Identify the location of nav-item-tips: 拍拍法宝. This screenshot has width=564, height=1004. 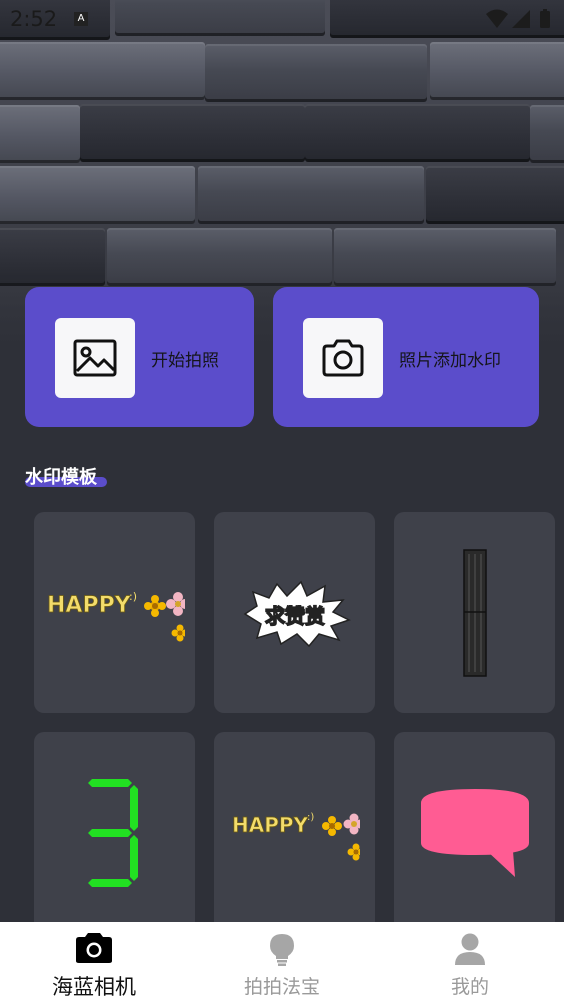
(282, 963).